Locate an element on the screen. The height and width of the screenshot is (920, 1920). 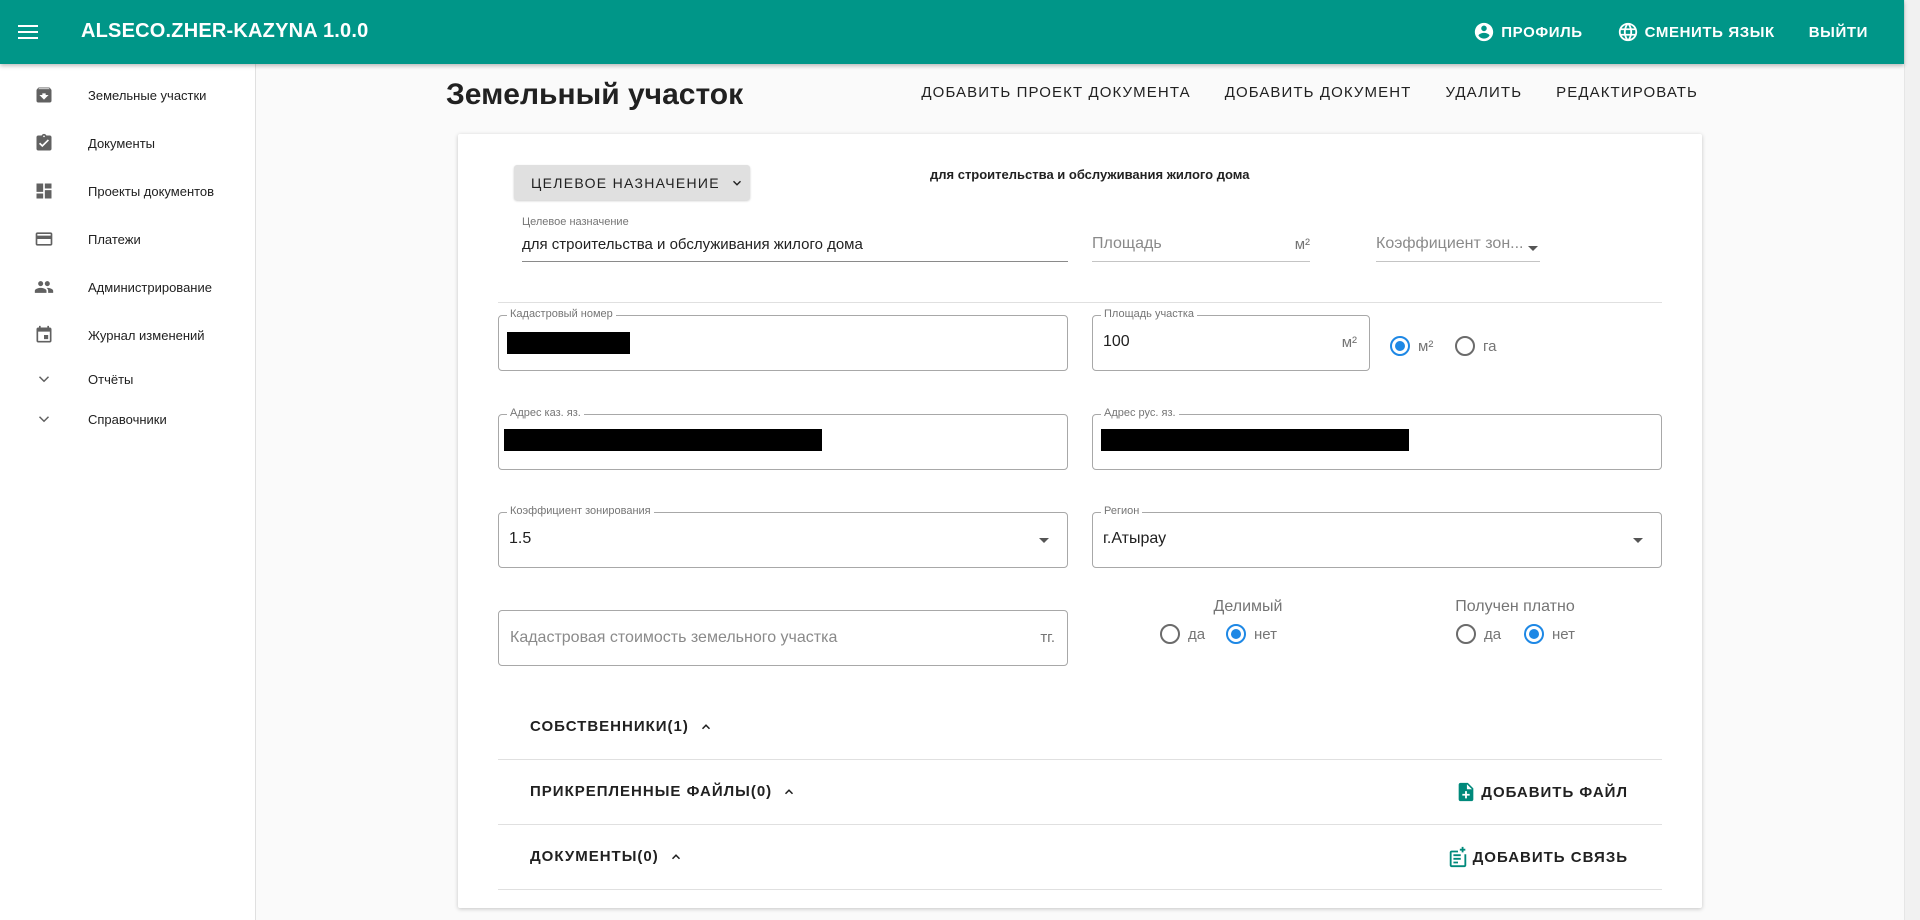
unit-radio-m2: м² is located at coordinates (1411, 346).